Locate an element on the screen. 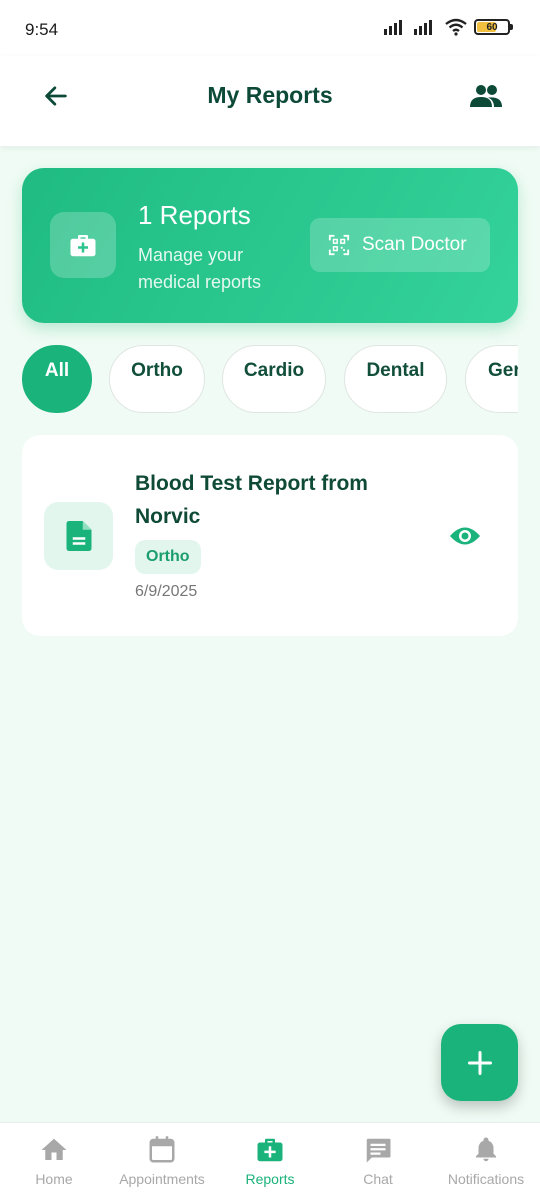 This screenshot has width=540, height=1200. nav-chat-label: Chat is located at coordinates (378, 1179).